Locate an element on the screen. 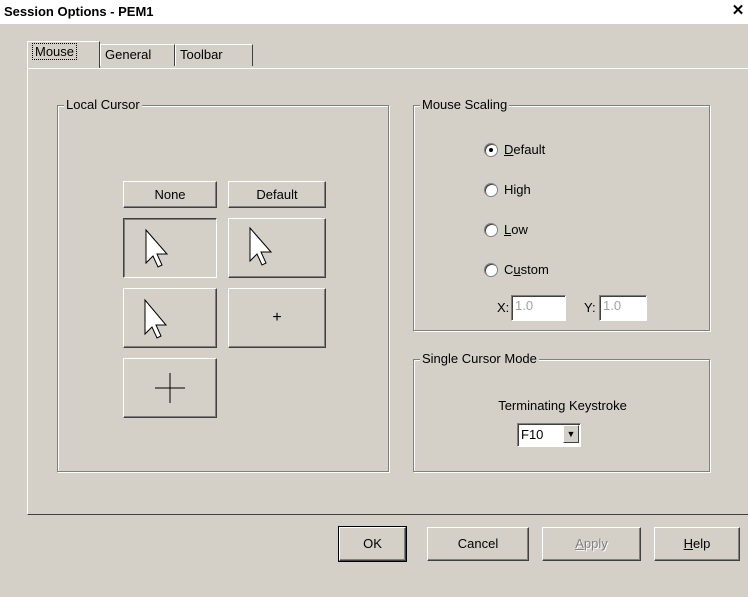  cursor-option-arrow-large is located at coordinates (170, 248).